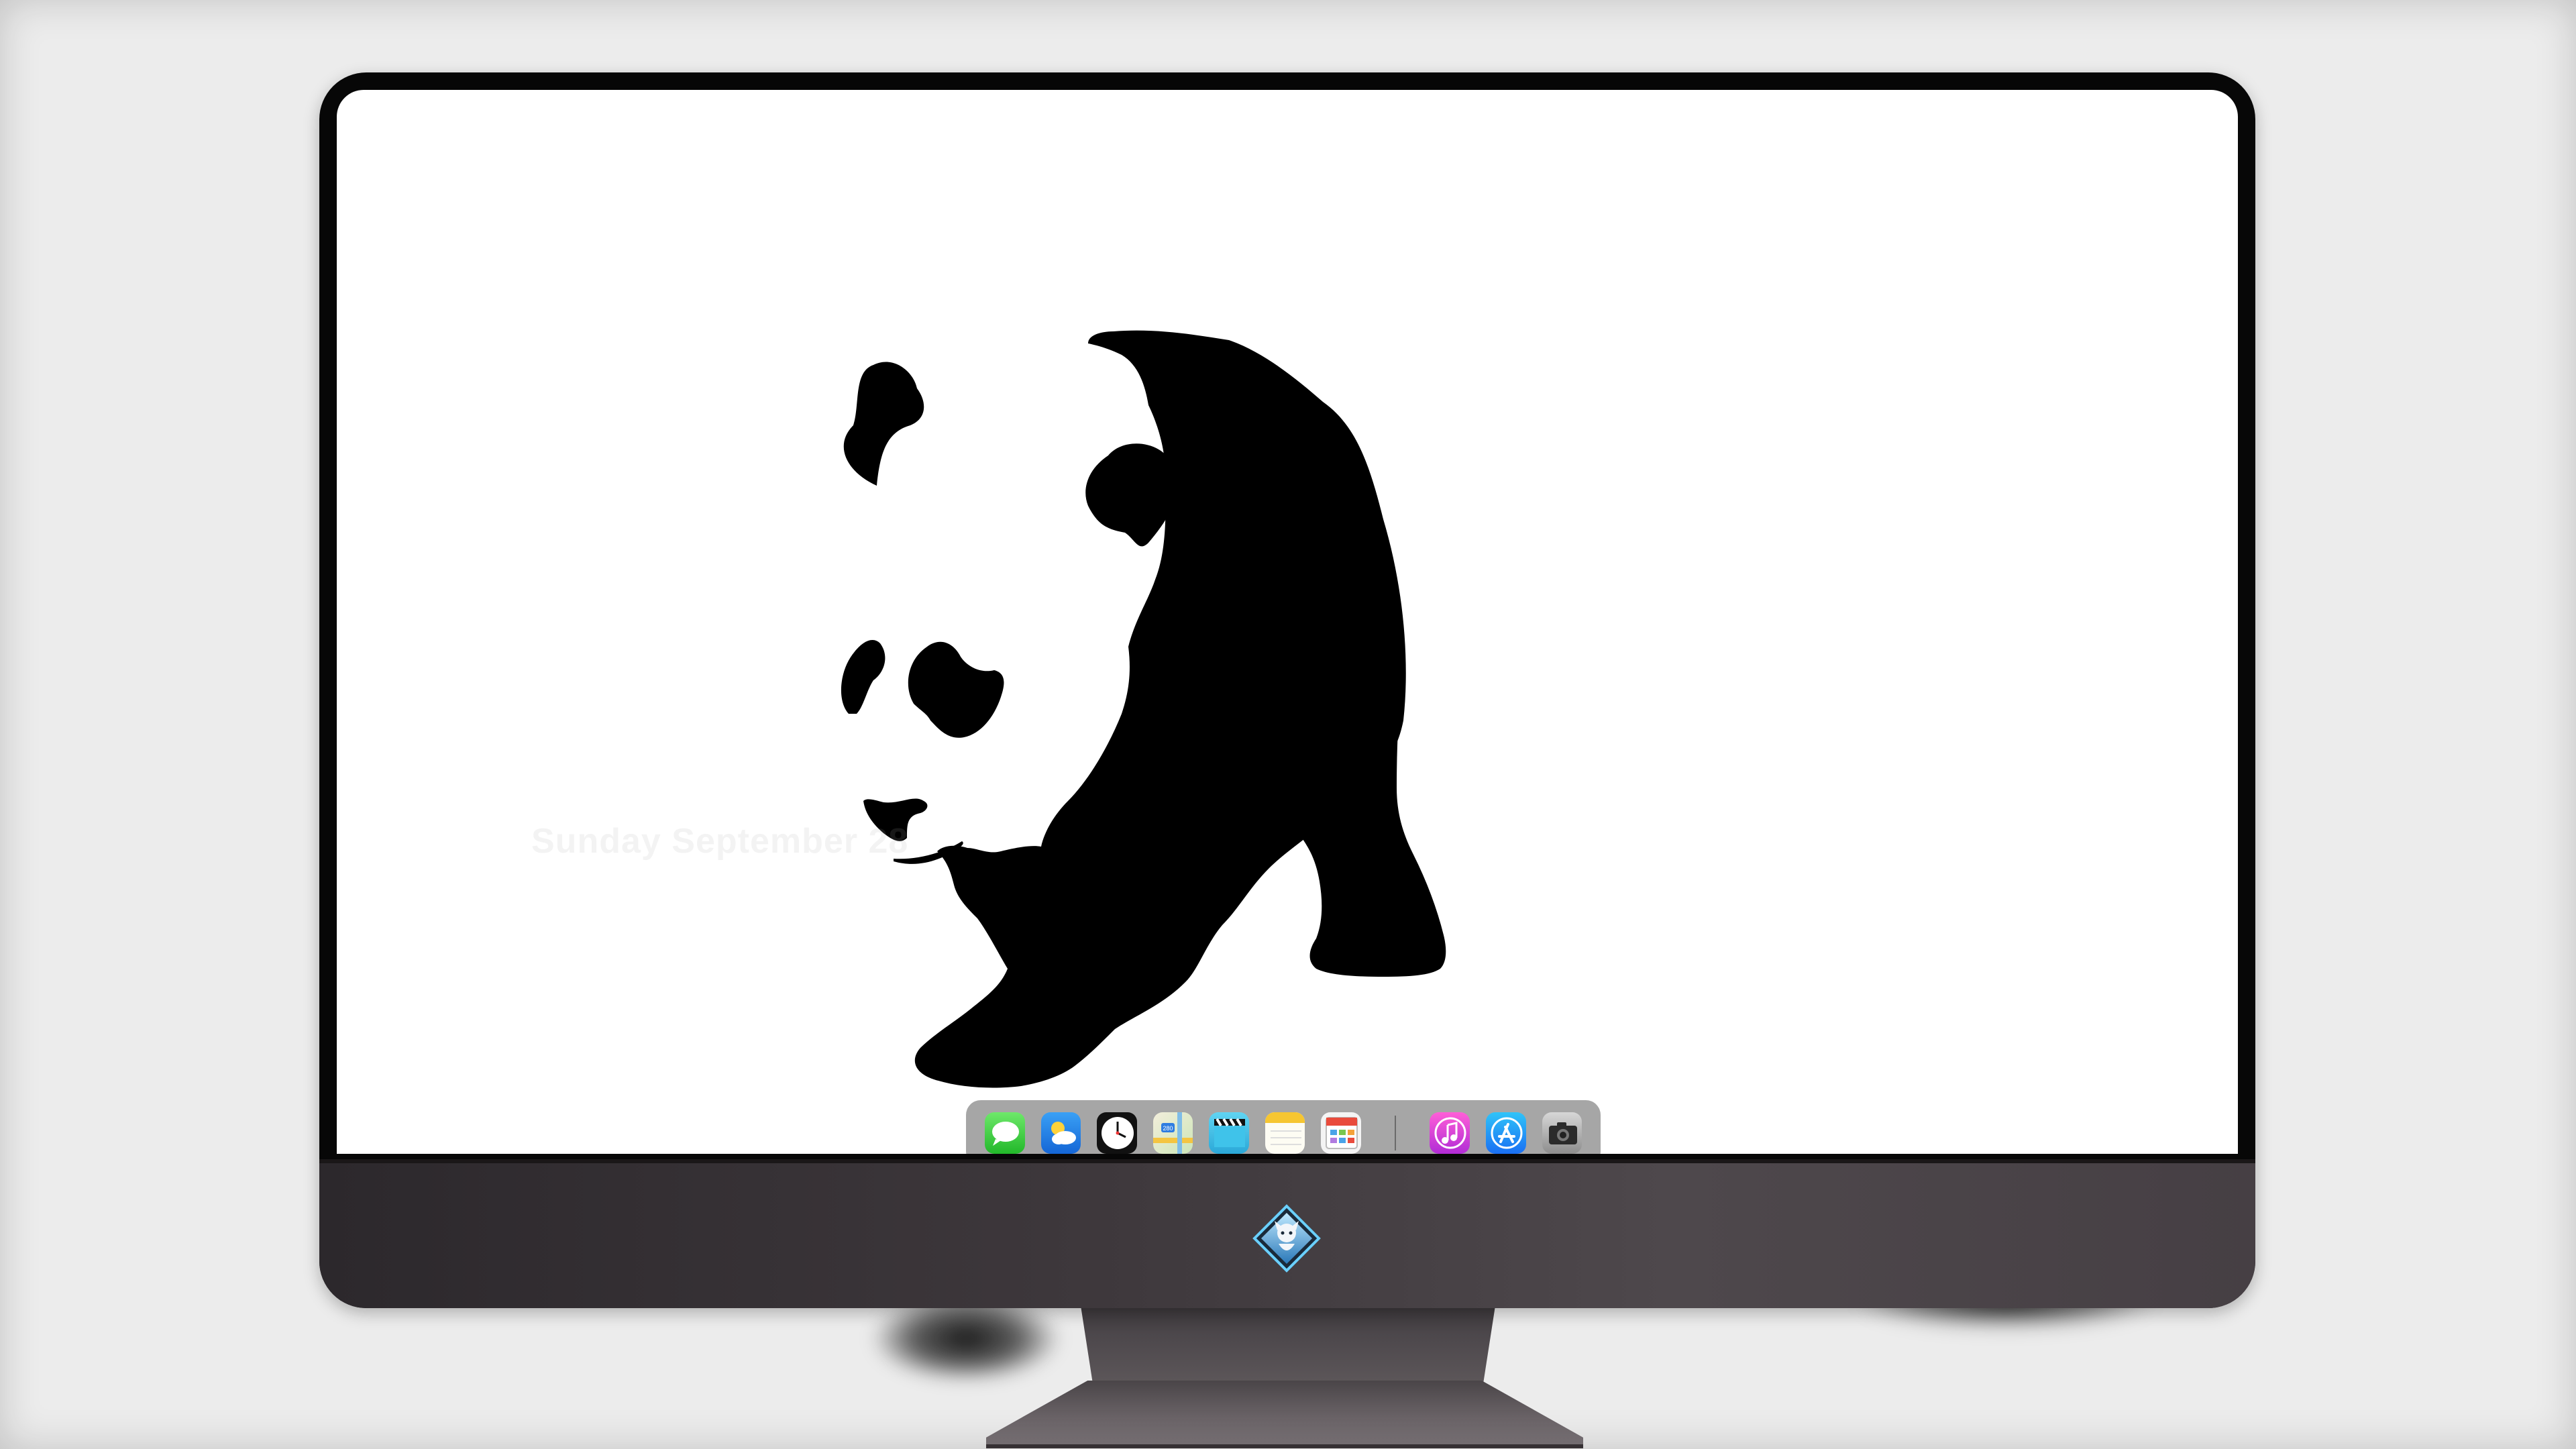  Describe the element at coordinates (1172, 1133) in the screenshot. I see `maps-icon: 280` at that location.